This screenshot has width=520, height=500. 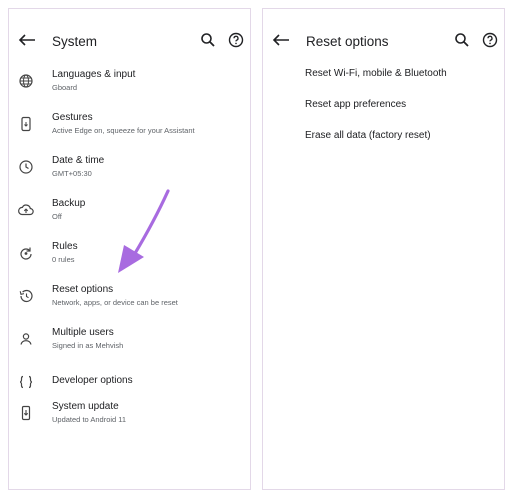 What do you see at coordinates (347, 41) in the screenshot?
I see `page-title: Reset options` at bounding box center [347, 41].